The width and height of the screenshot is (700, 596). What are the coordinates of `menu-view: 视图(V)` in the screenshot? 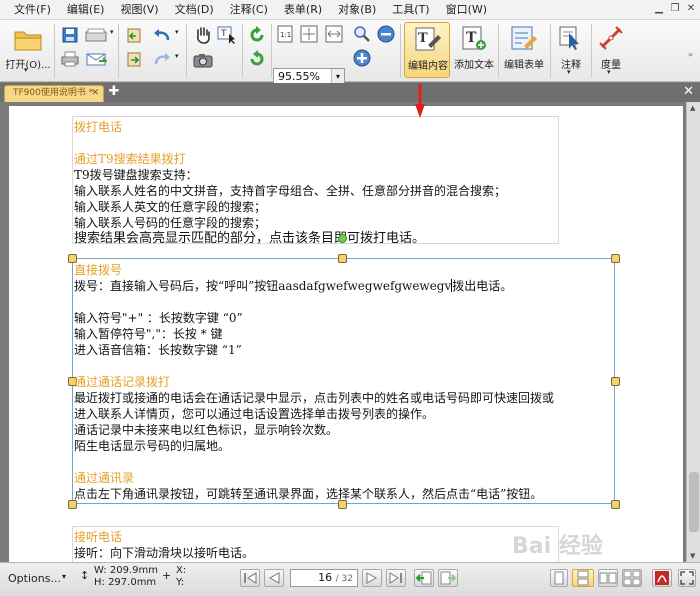 It's located at (139, 10).